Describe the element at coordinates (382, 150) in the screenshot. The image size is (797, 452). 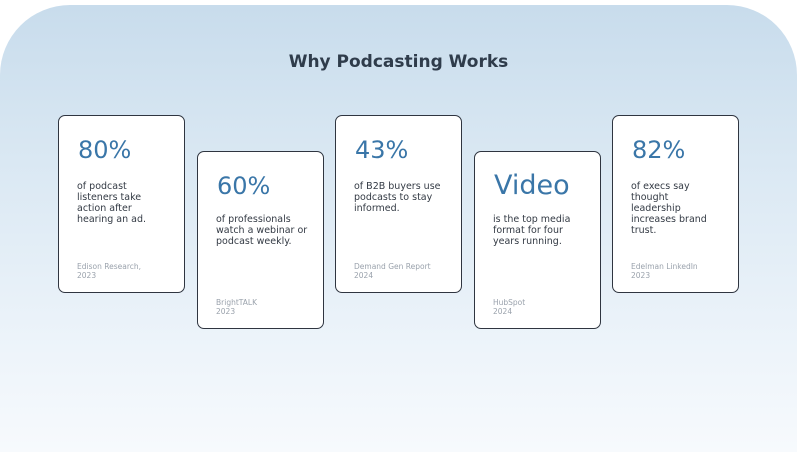
I see `stat-value: 43%` at that location.